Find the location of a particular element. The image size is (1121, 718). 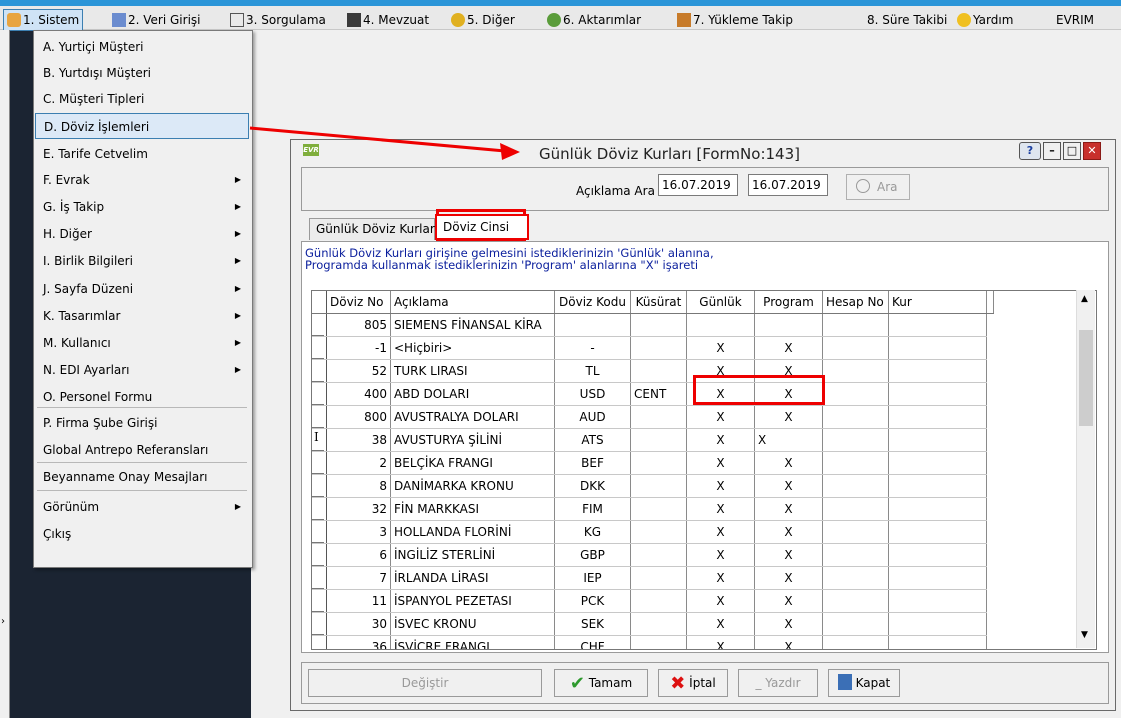

tab-doviz-cinsi: Döviz Cinsi is located at coordinates (482, 227).